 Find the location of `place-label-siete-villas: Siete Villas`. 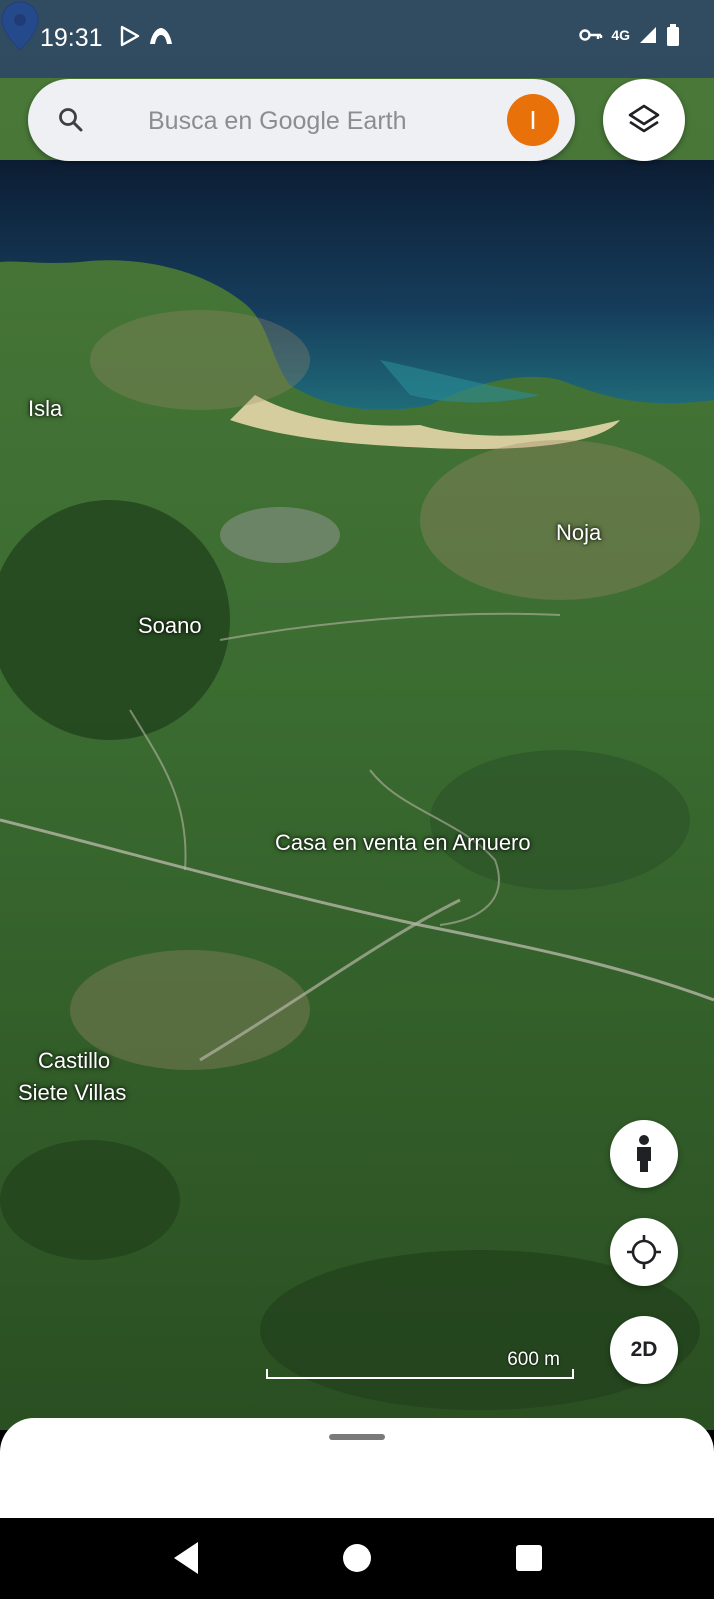

place-label-siete-villas: Siete Villas is located at coordinates (72, 1093).